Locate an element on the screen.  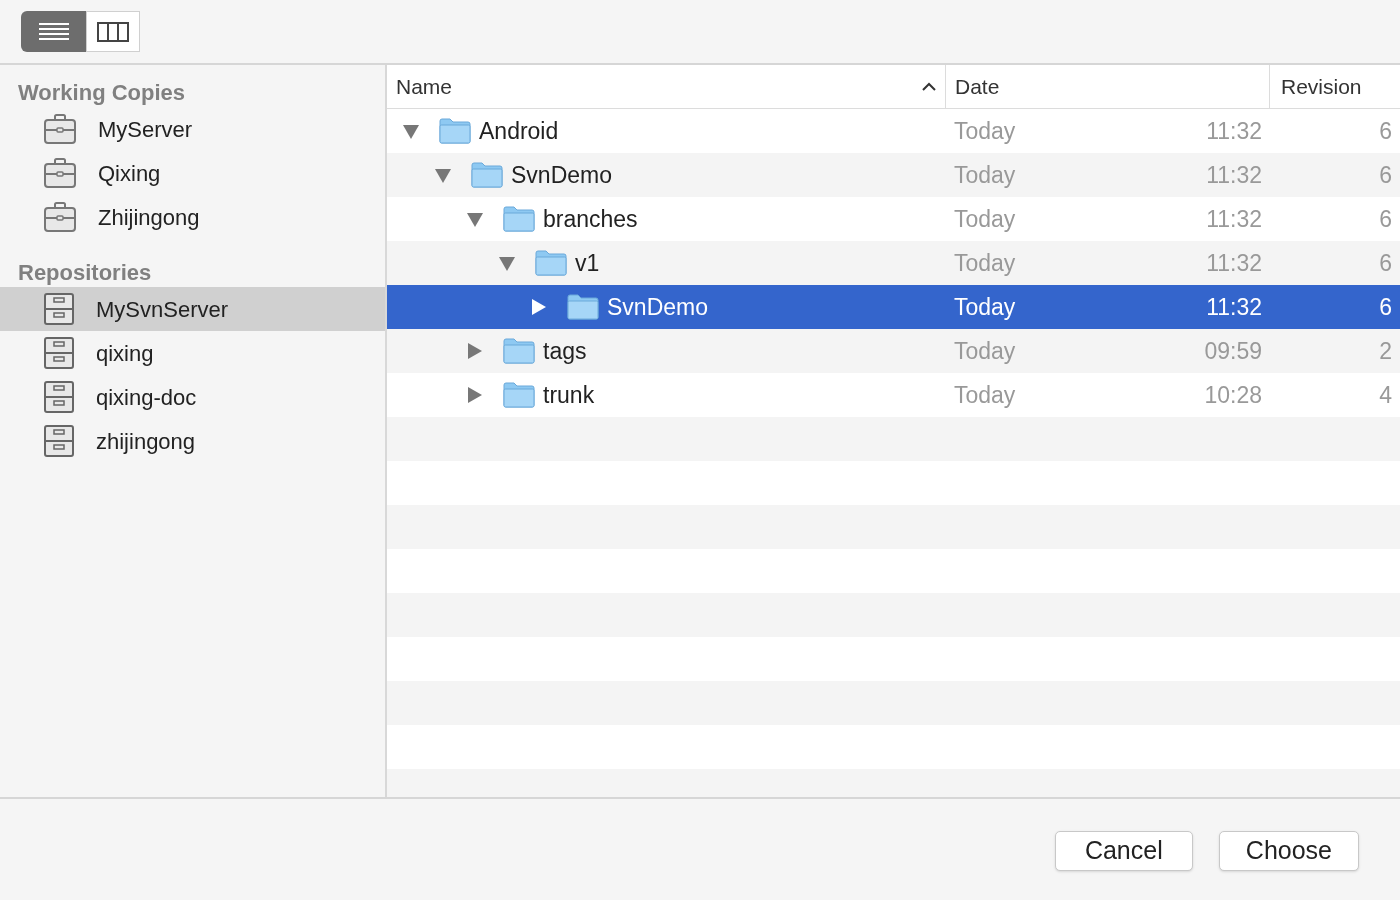
column-header: Name is located at coordinates (666, 86).